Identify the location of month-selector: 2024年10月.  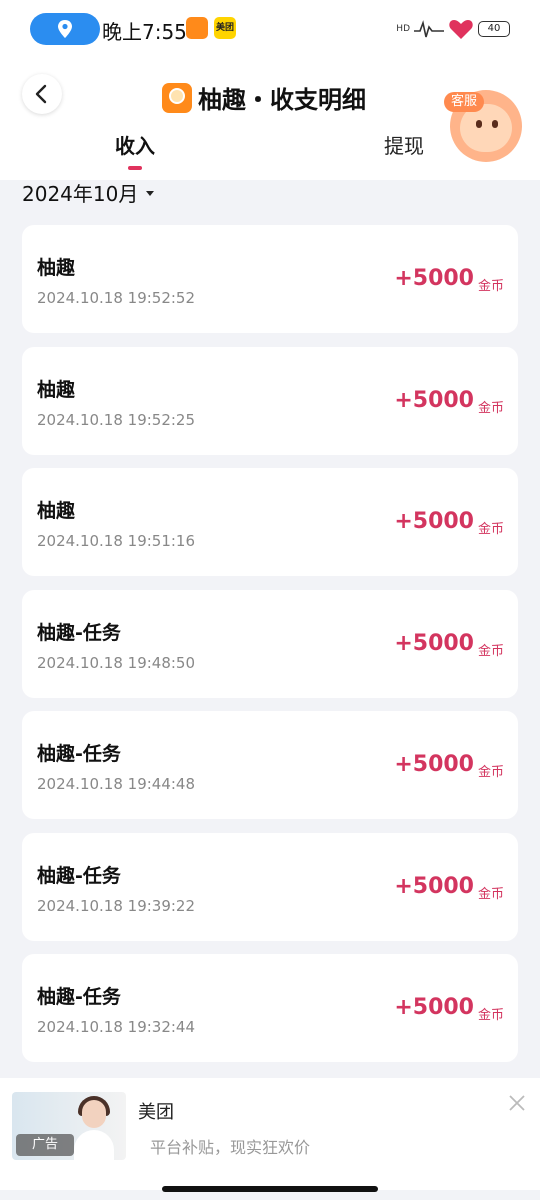
(88, 192).